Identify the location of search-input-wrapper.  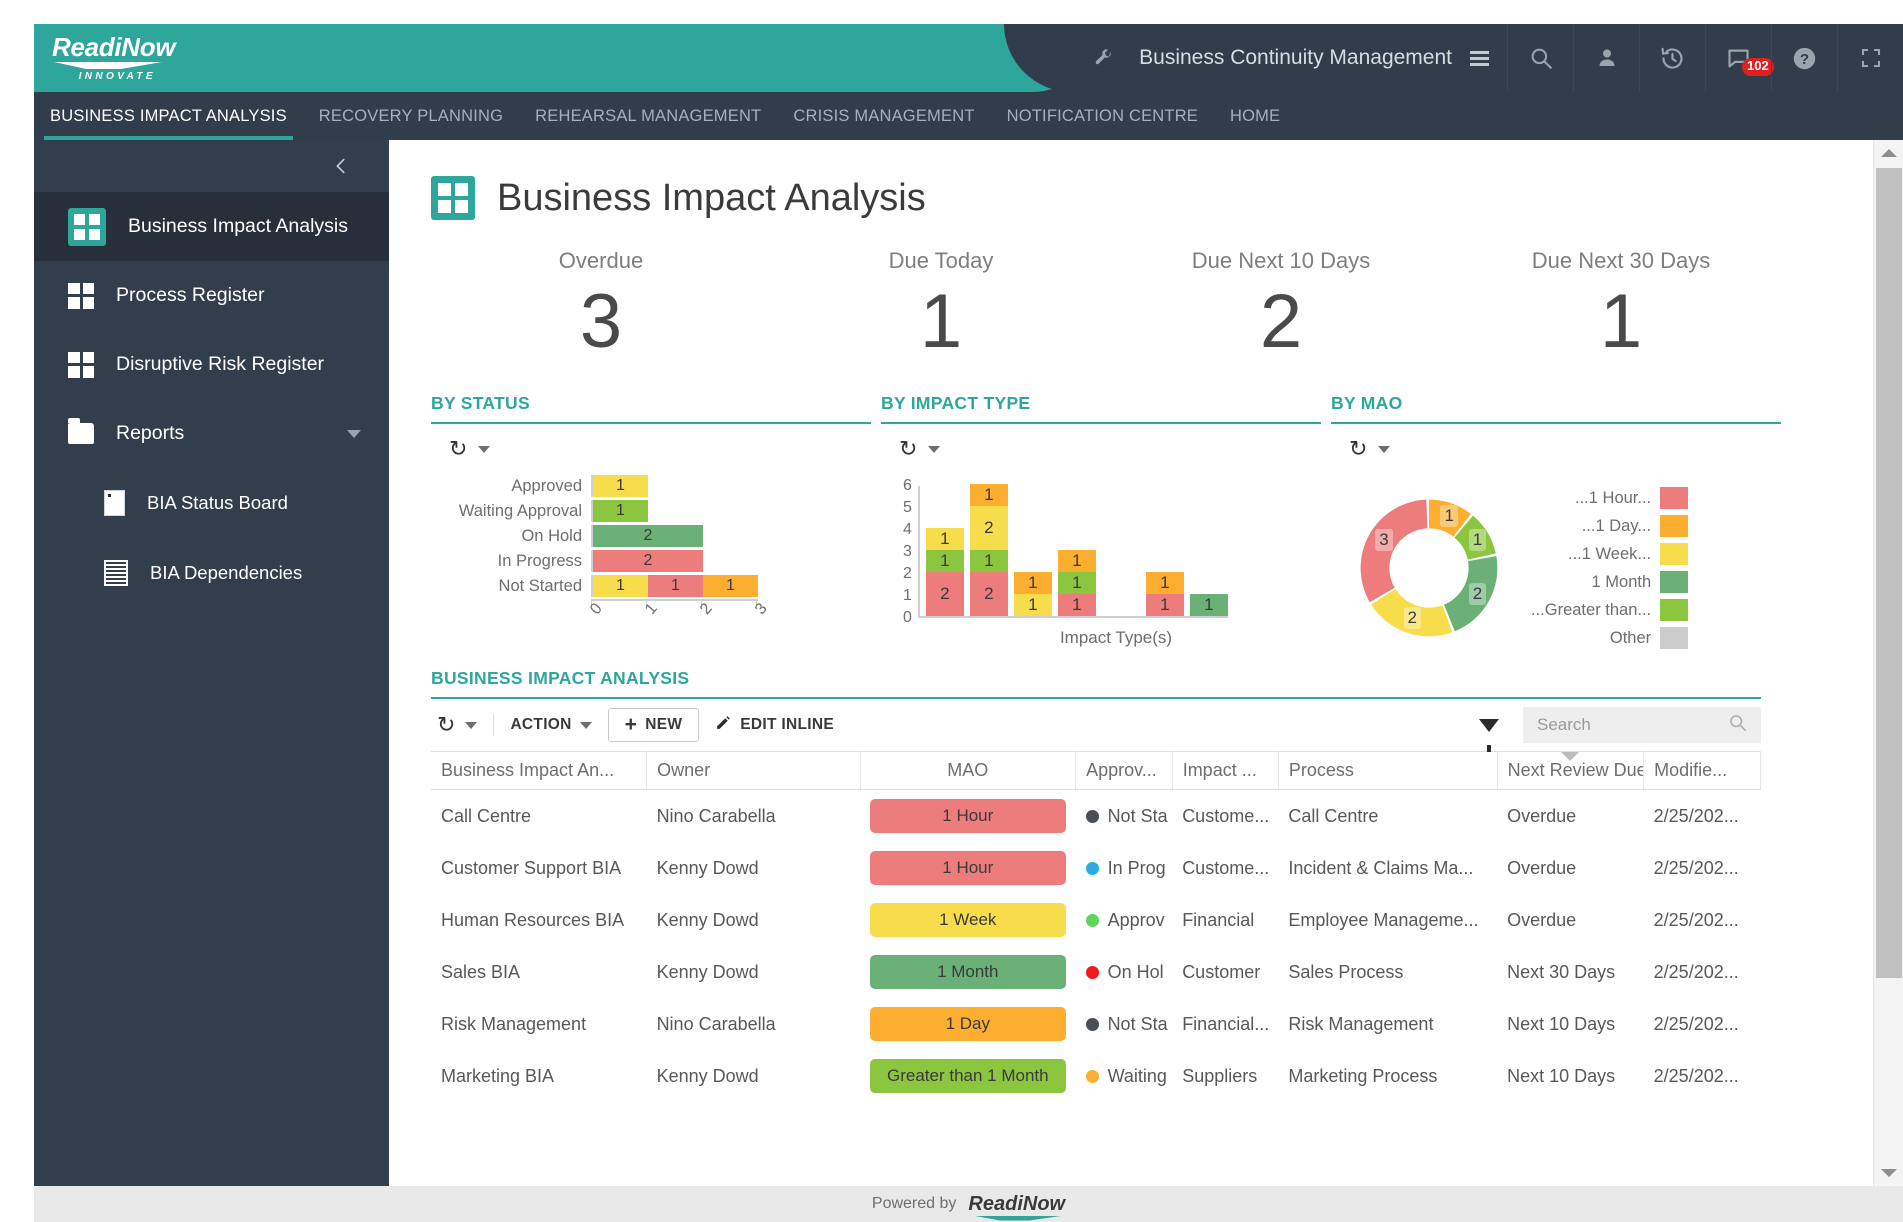
(1642, 725).